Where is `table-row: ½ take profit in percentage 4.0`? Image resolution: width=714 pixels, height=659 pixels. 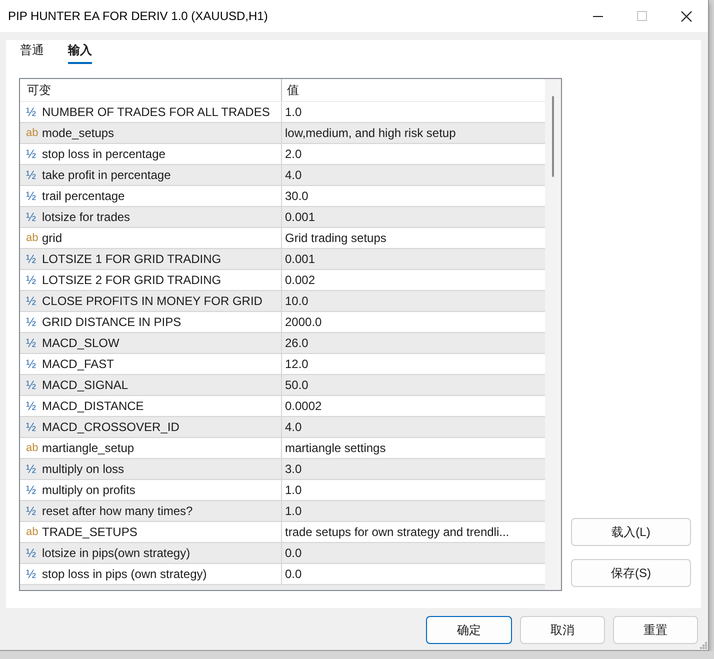
table-row: ½ take profit in percentage 4.0 is located at coordinates (282, 175).